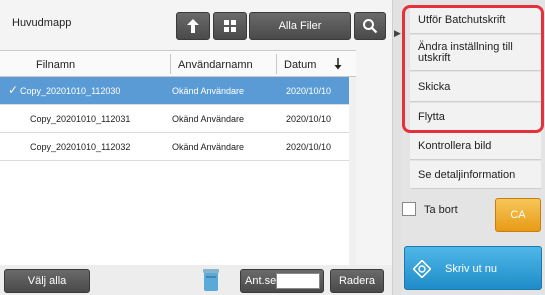  Describe the element at coordinates (357, 281) in the screenshot. I see `delete-button: Radera` at that location.